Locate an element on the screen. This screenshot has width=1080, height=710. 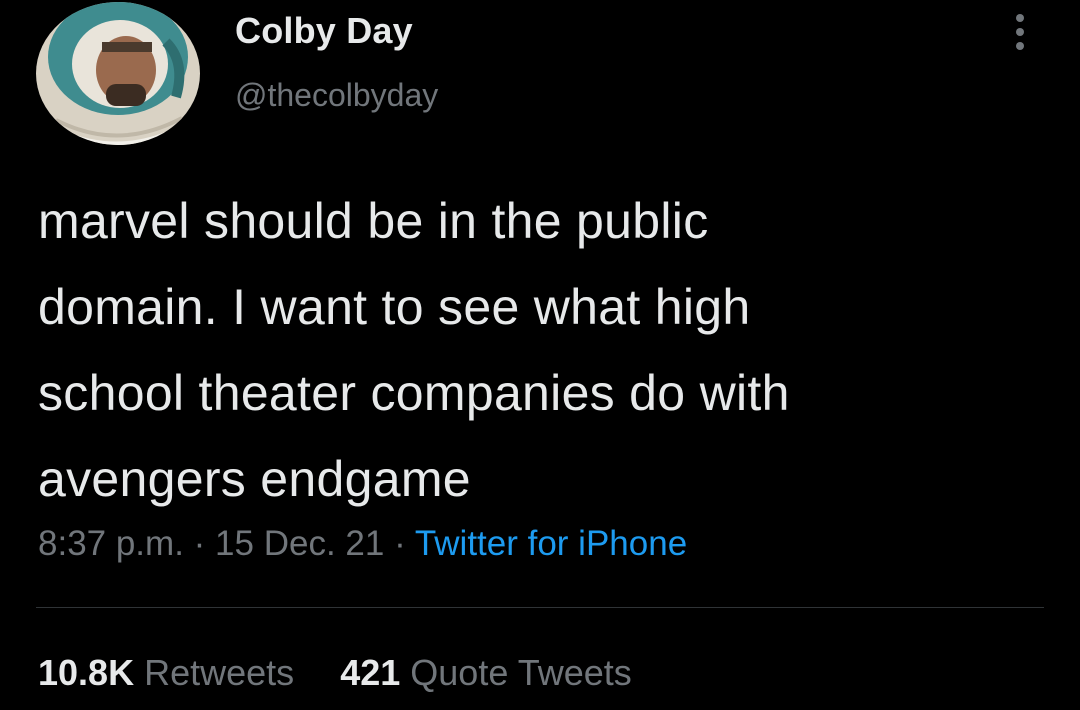
more-options-icon is located at coordinates (1021, 32).